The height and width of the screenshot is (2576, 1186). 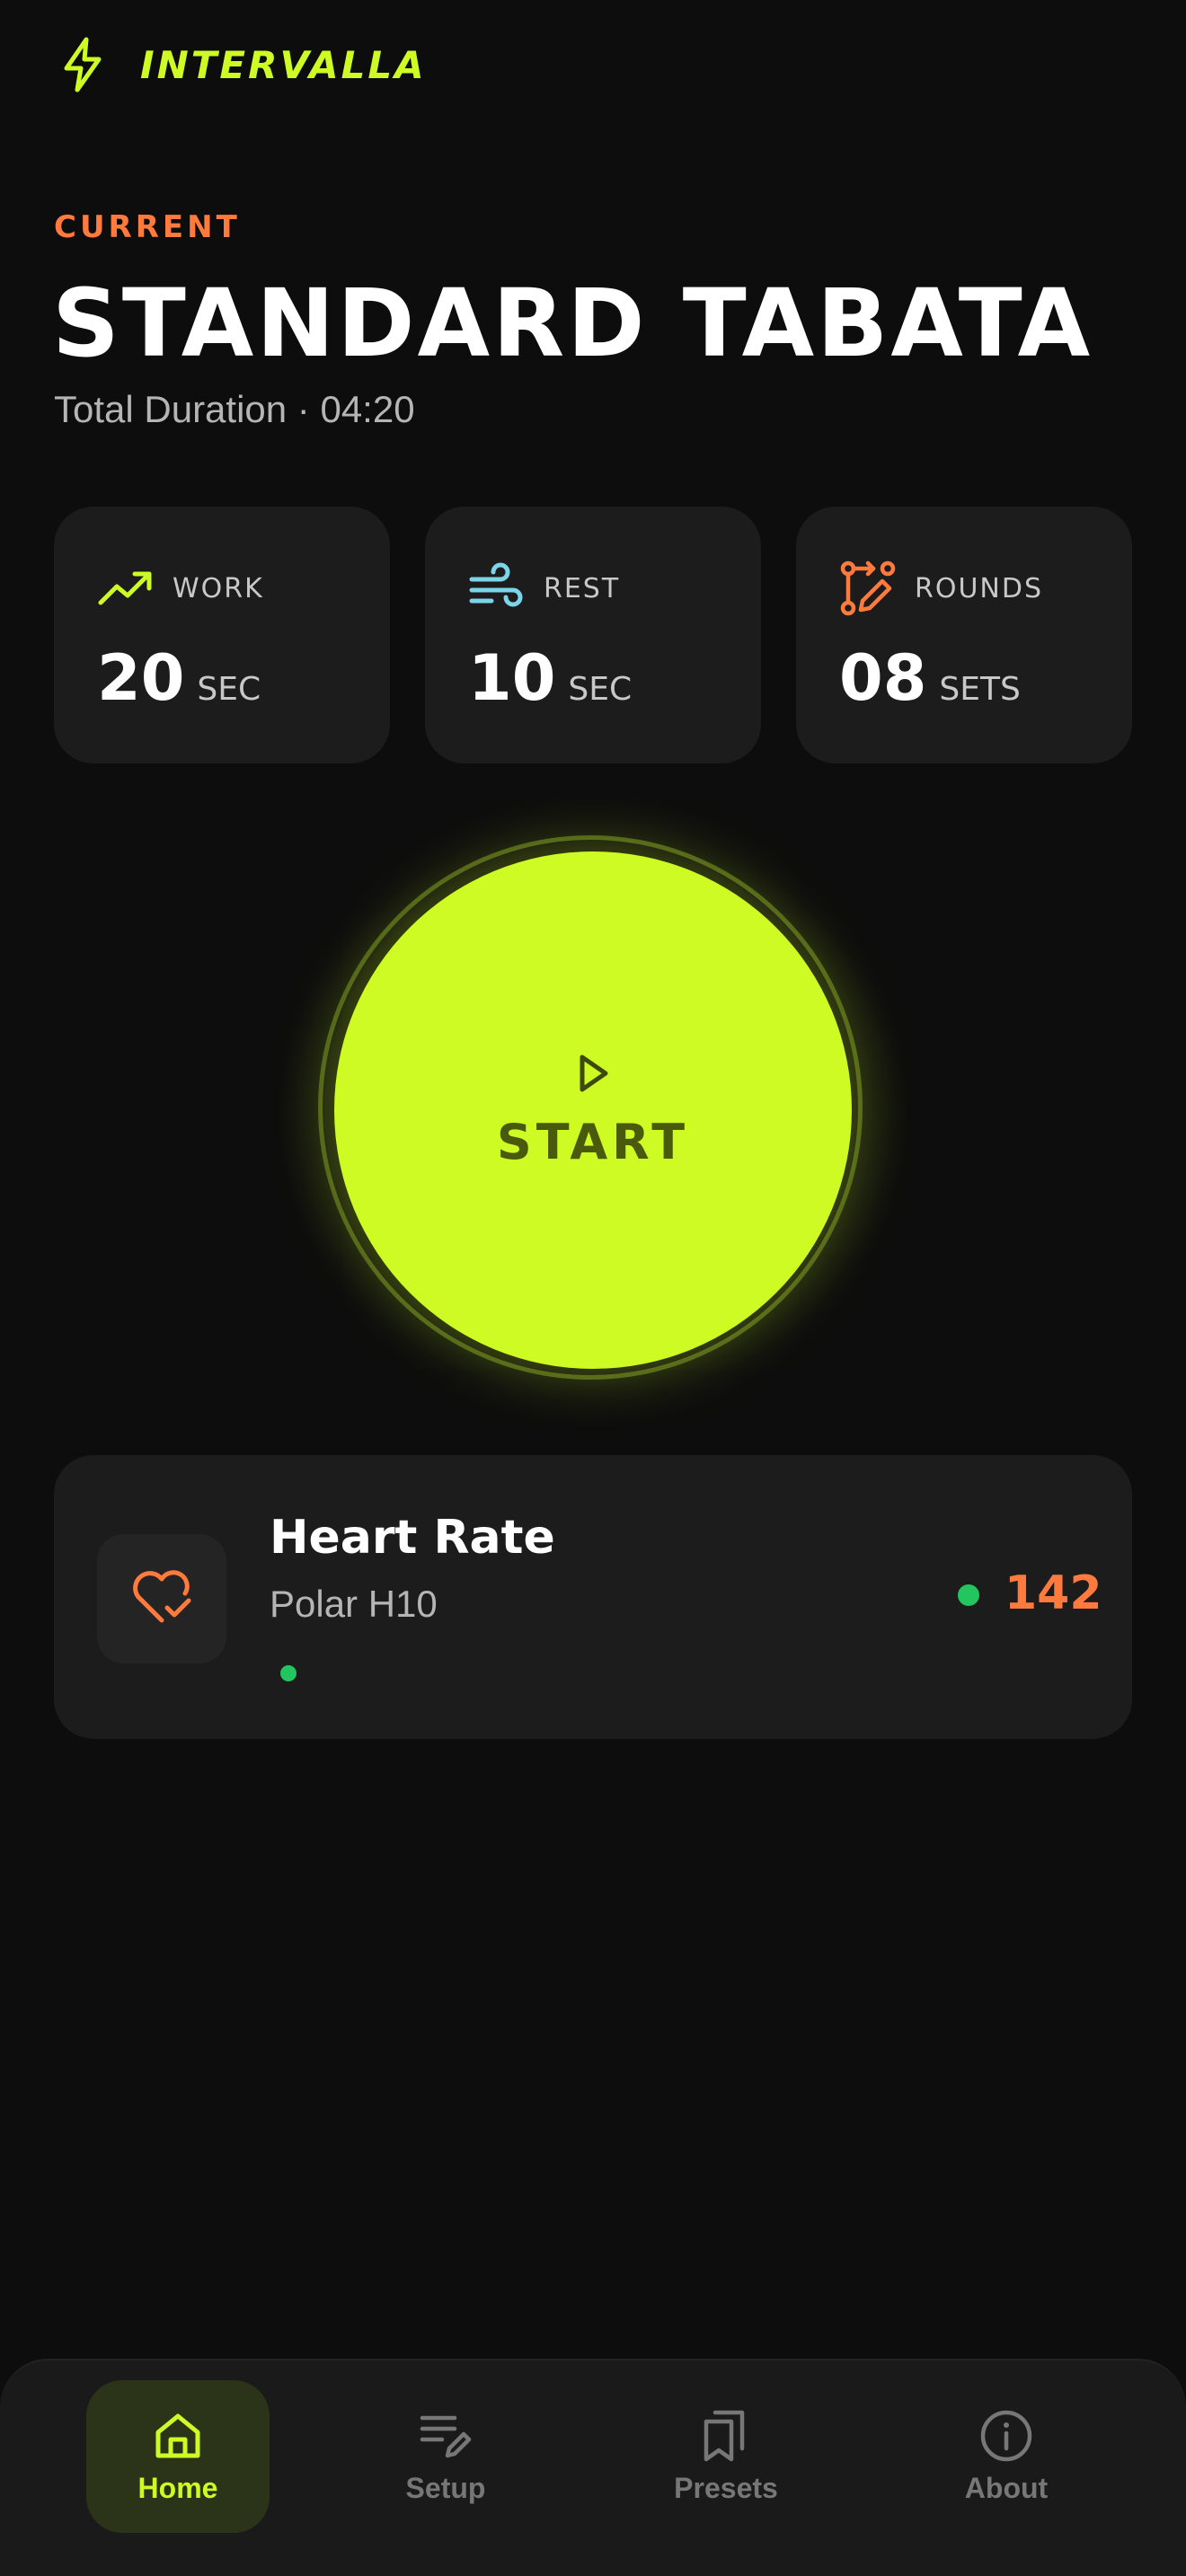 What do you see at coordinates (726, 2436) in the screenshot?
I see `bookmarks-icon` at bounding box center [726, 2436].